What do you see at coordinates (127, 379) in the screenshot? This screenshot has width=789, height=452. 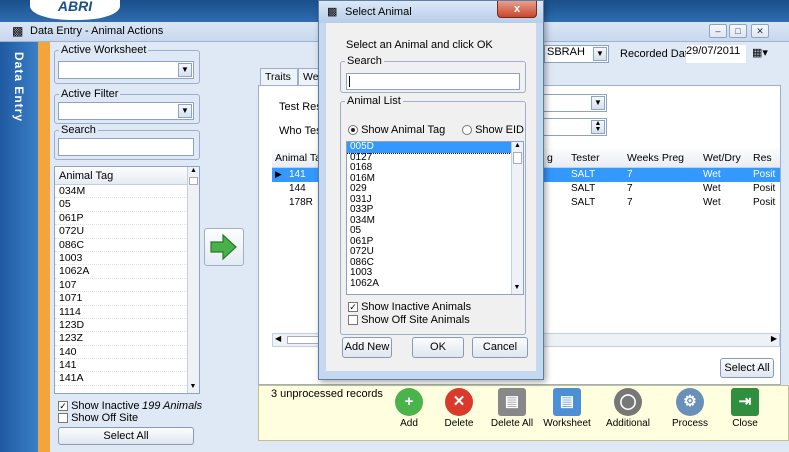 I see `animal-list-item: 141A` at bounding box center [127, 379].